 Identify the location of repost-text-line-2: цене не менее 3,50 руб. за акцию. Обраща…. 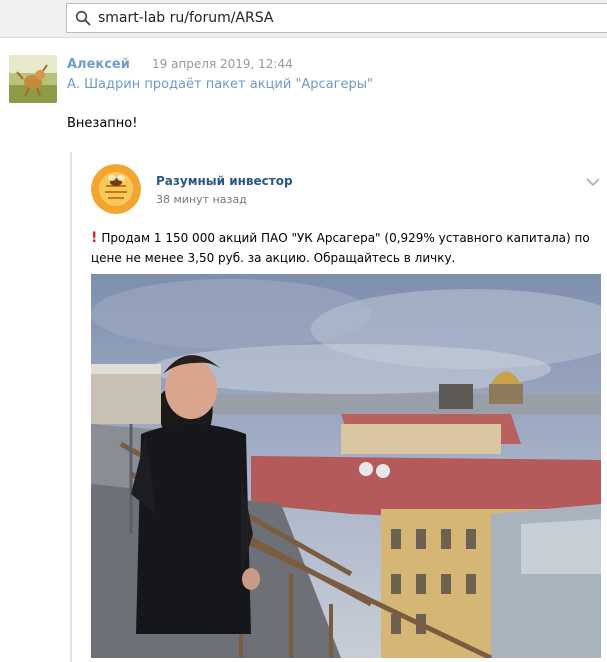
(273, 258).